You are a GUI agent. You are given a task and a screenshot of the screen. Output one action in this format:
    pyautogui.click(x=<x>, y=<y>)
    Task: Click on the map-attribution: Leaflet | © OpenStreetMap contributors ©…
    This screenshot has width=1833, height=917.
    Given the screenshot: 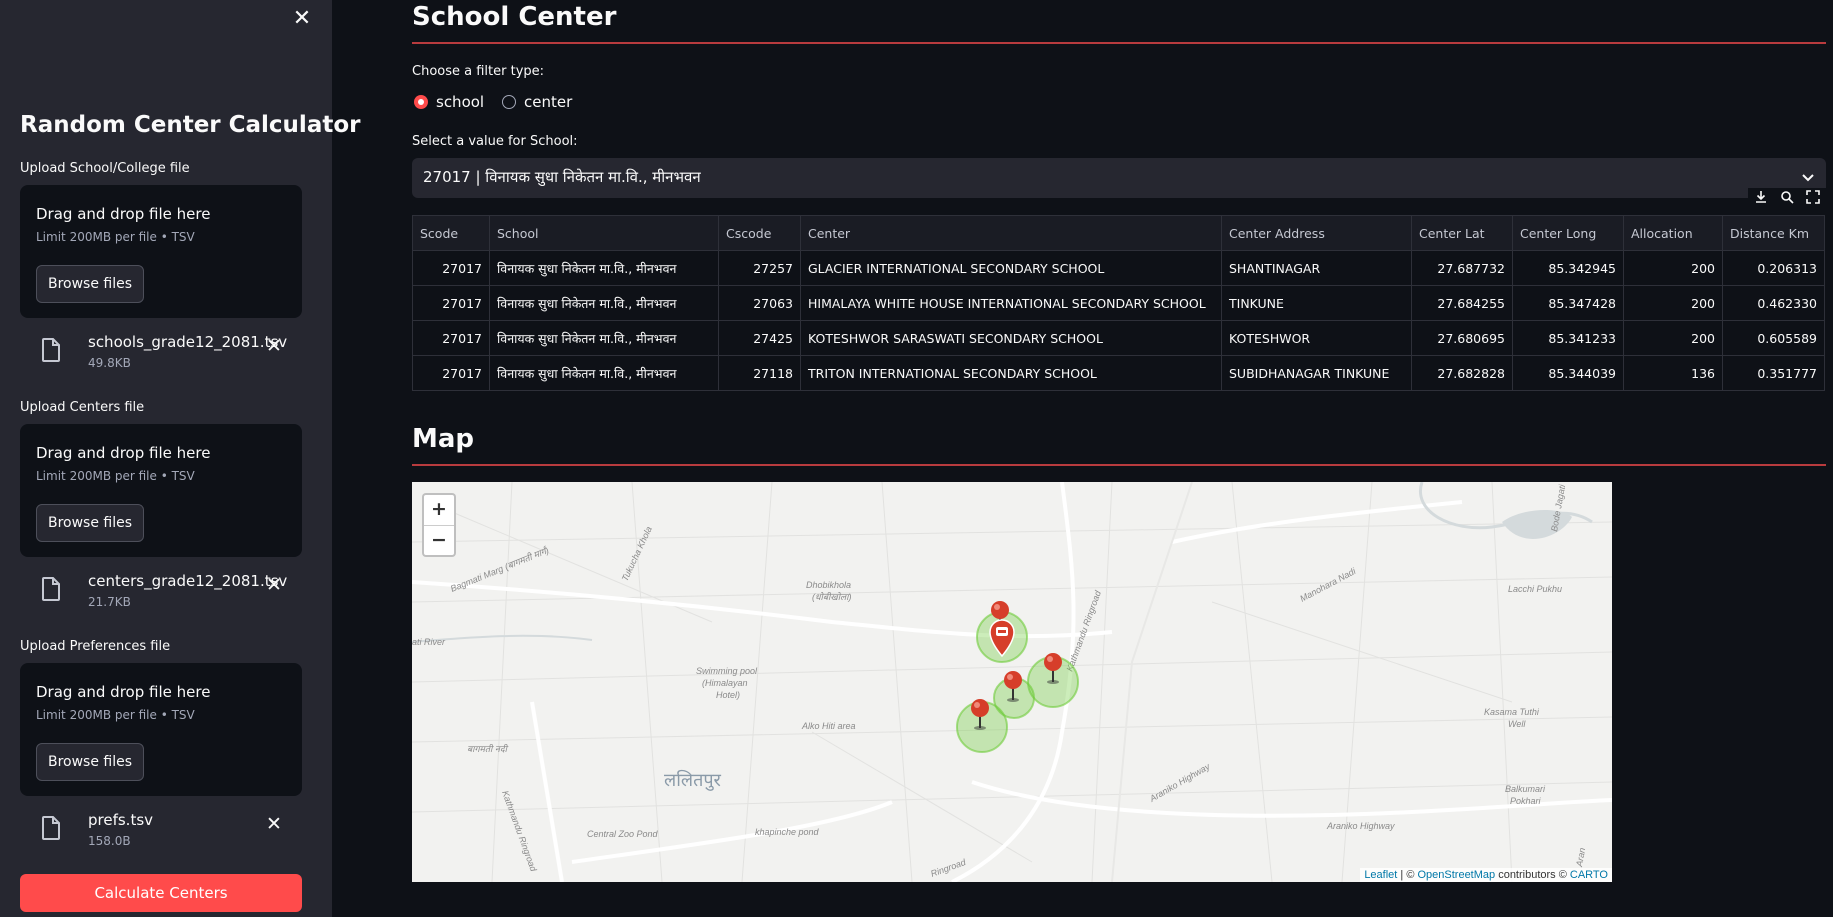 What is the action you would take?
    pyautogui.click(x=1486, y=875)
    